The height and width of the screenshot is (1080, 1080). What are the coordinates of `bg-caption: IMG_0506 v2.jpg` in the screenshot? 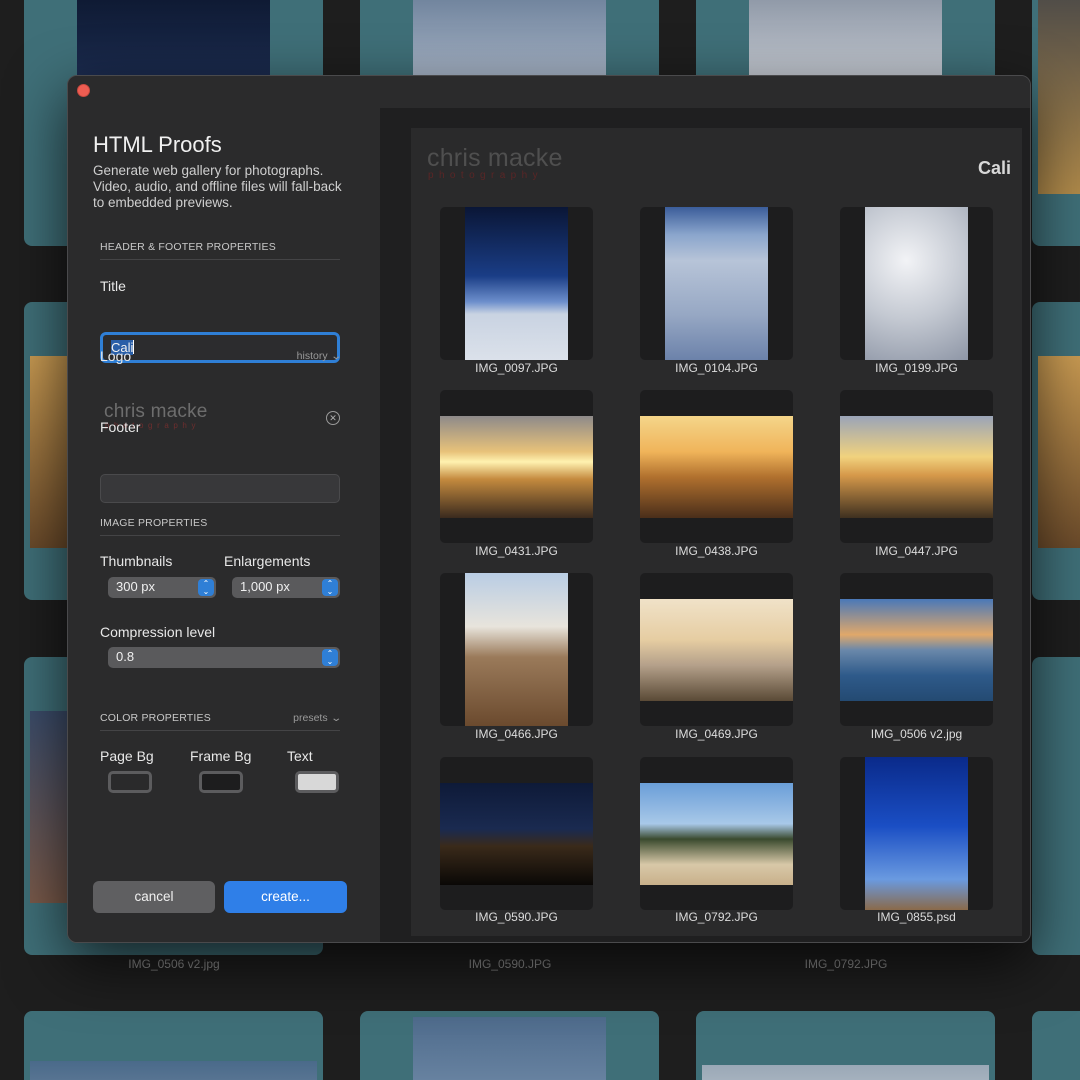 It's located at (174, 964).